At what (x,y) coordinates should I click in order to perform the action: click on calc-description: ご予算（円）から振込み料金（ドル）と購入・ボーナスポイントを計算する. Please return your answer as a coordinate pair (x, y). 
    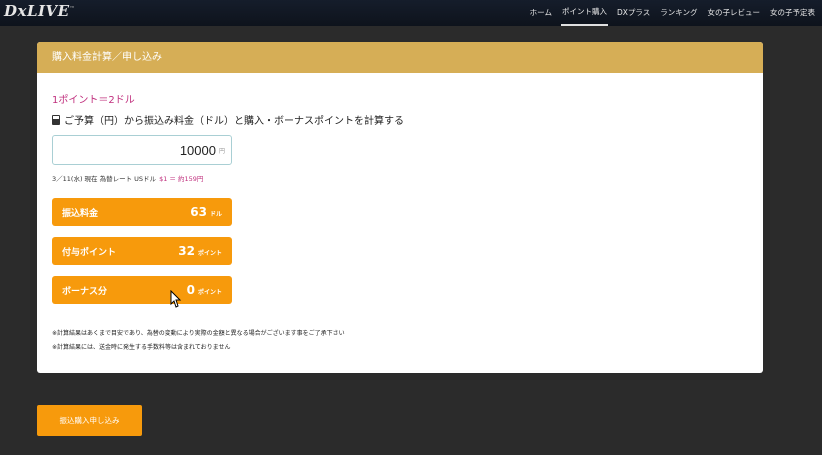
    Looking at the image, I should click on (228, 119).